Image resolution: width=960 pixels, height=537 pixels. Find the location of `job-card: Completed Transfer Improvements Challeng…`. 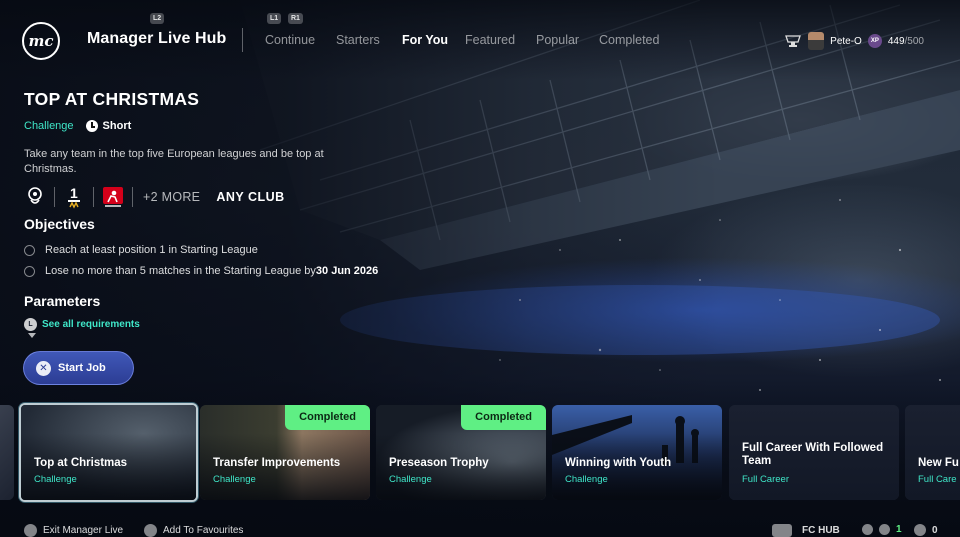

job-card: Completed Transfer Improvements Challeng… is located at coordinates (285, 452).